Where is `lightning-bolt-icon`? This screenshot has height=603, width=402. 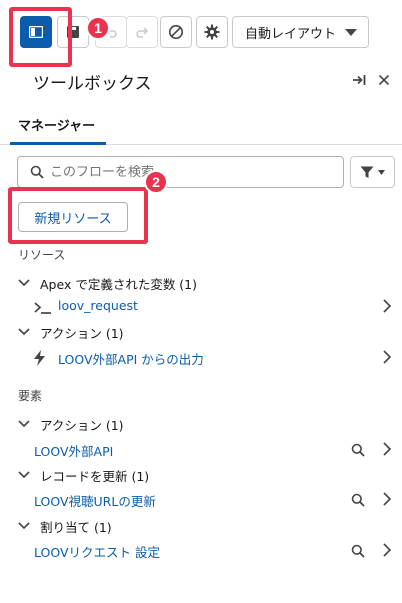
lightning-bolt-icon is located at coordinates (39, 358).